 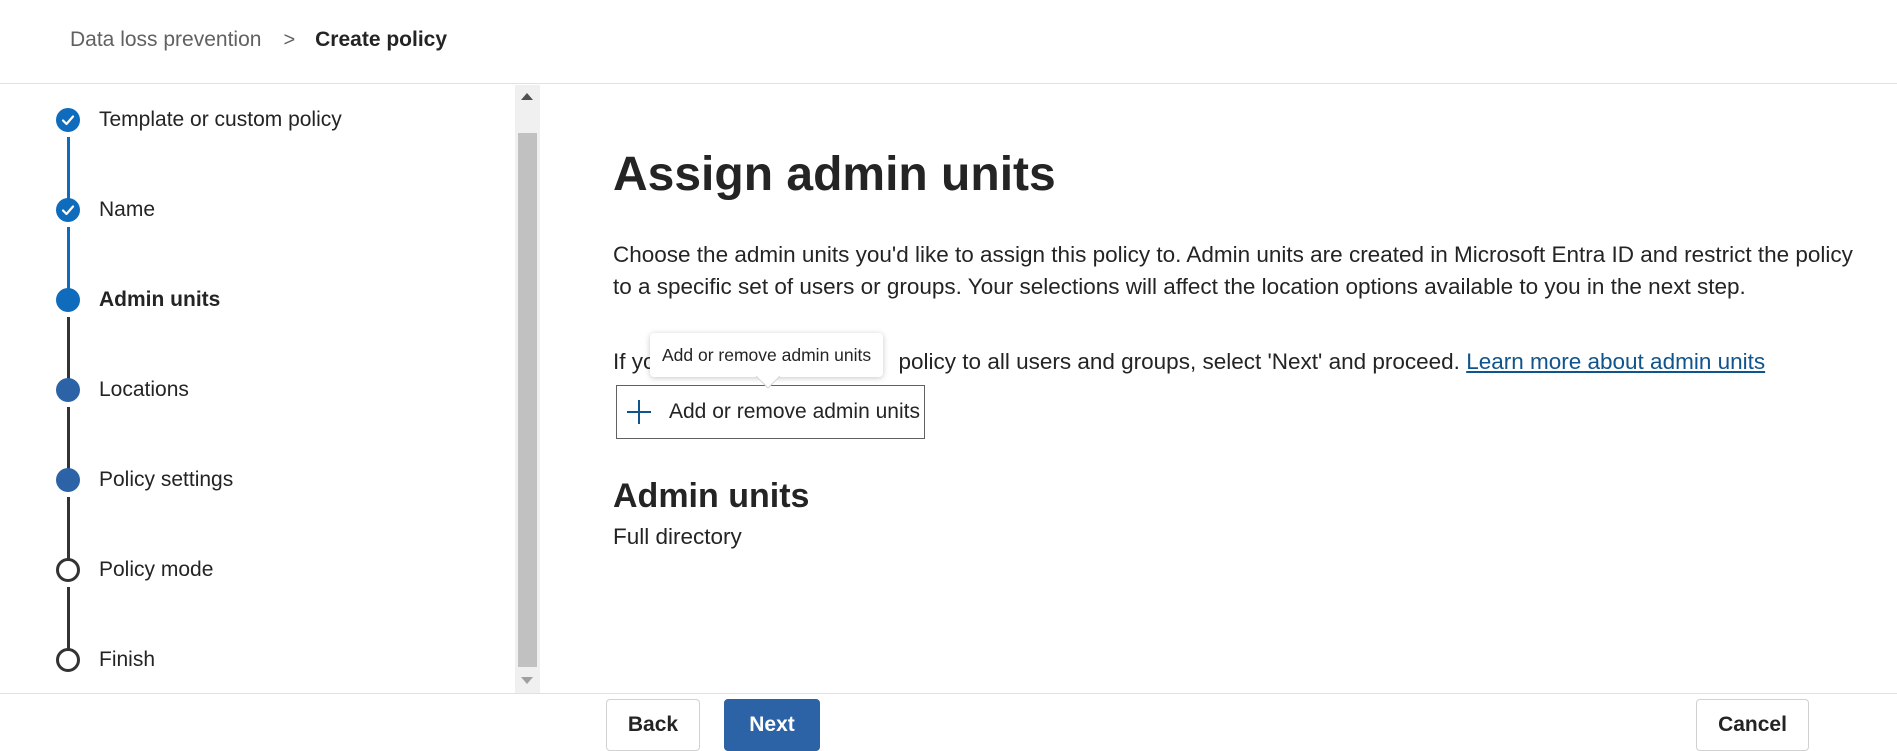 I want to click on next-button: Next, so click(x=772, y=725).